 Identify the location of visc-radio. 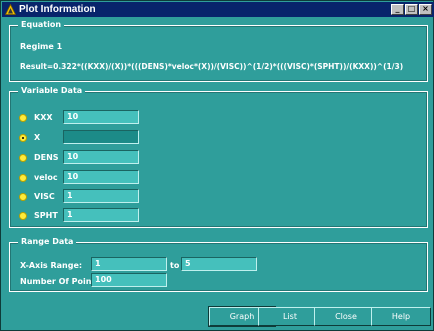
(23, 197).